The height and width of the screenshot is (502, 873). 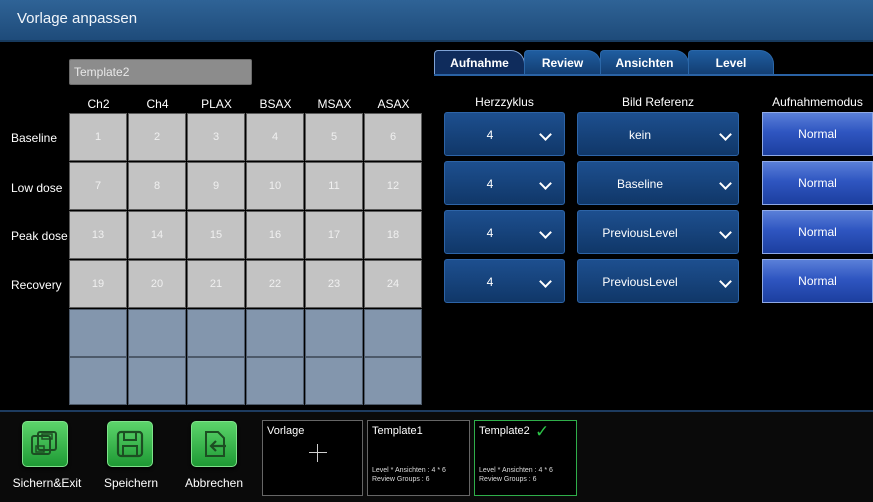 What do you see at coordinates (479, 62) in the screenshot?
I see `tab-aufnahme: Aufnahme` at bounding box center [479, 62].